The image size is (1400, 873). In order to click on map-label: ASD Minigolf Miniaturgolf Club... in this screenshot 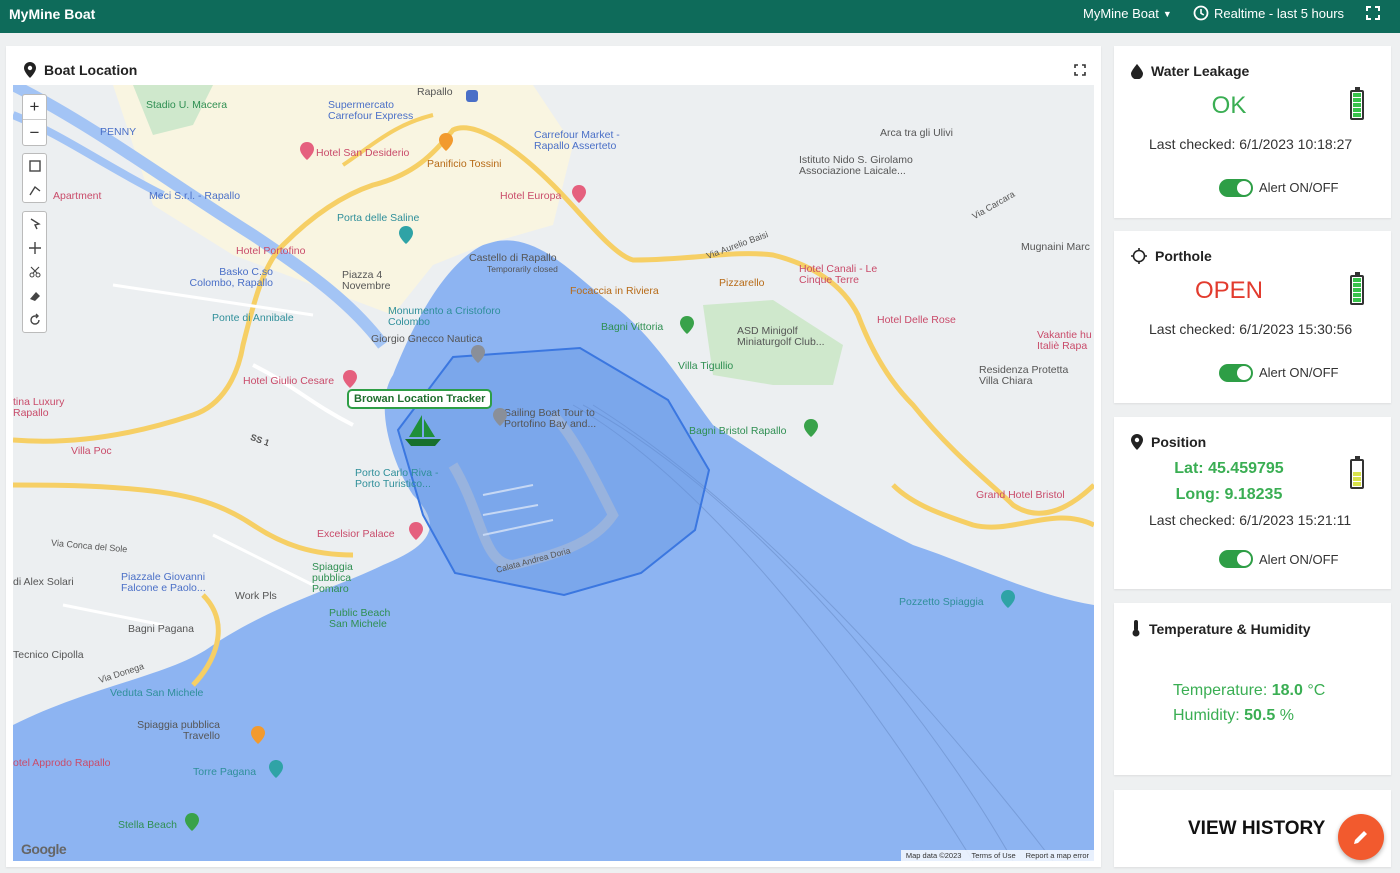, I will do `click(781, 336)`.